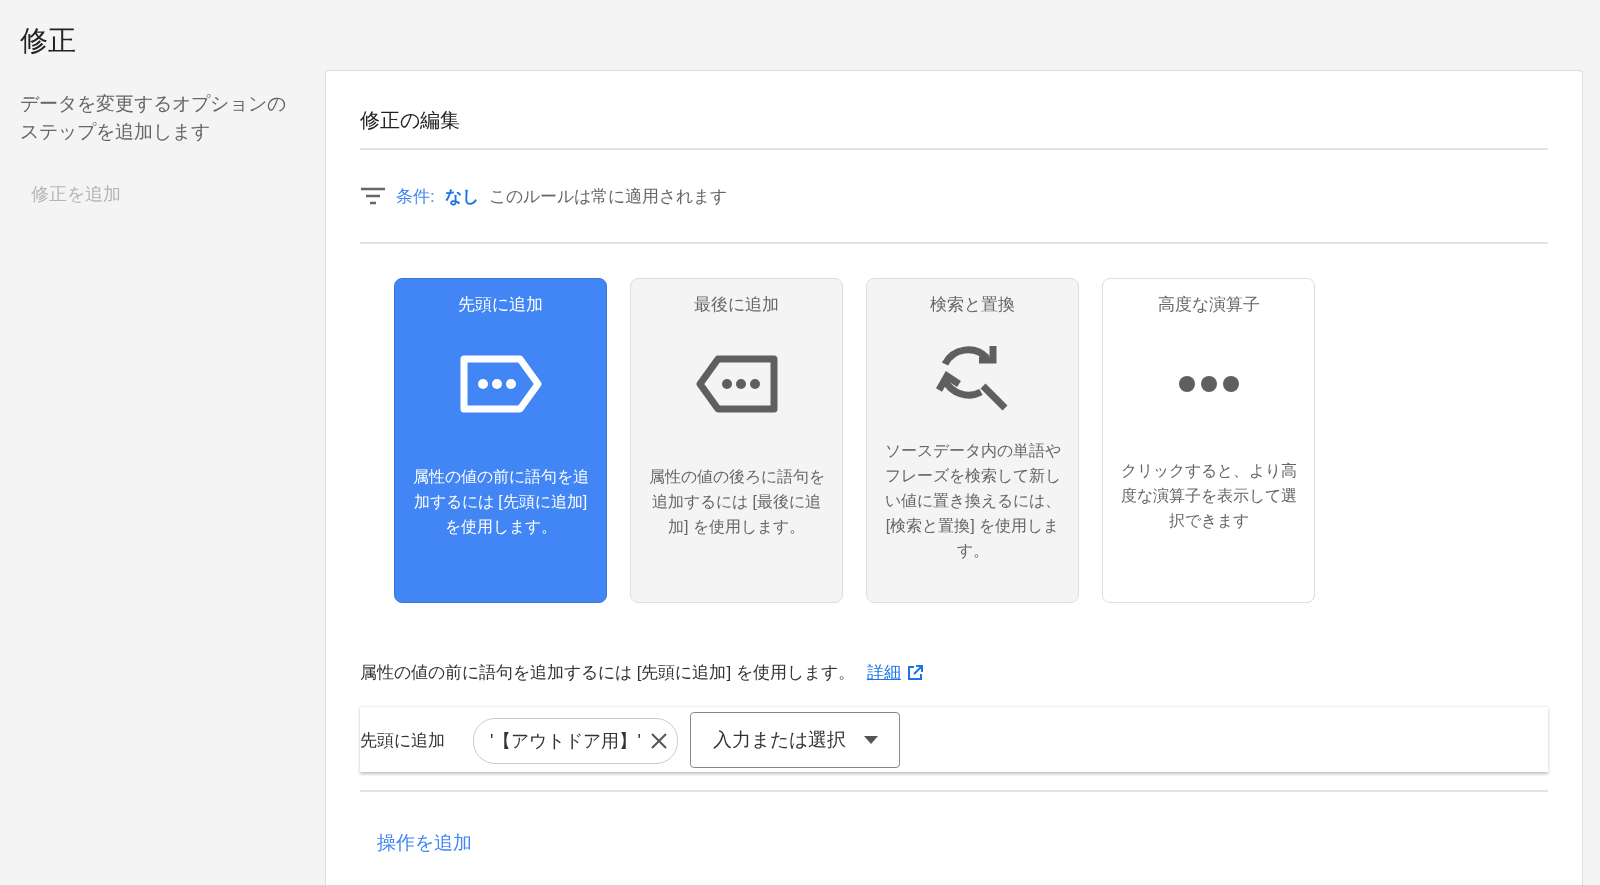 The height and width of the screenshot is (885, 1600). What do you see at coordinates (607, 196) in the screenshot?
I see `condition-note: このルールは常に適用されます` at bounding box center [607, 196].